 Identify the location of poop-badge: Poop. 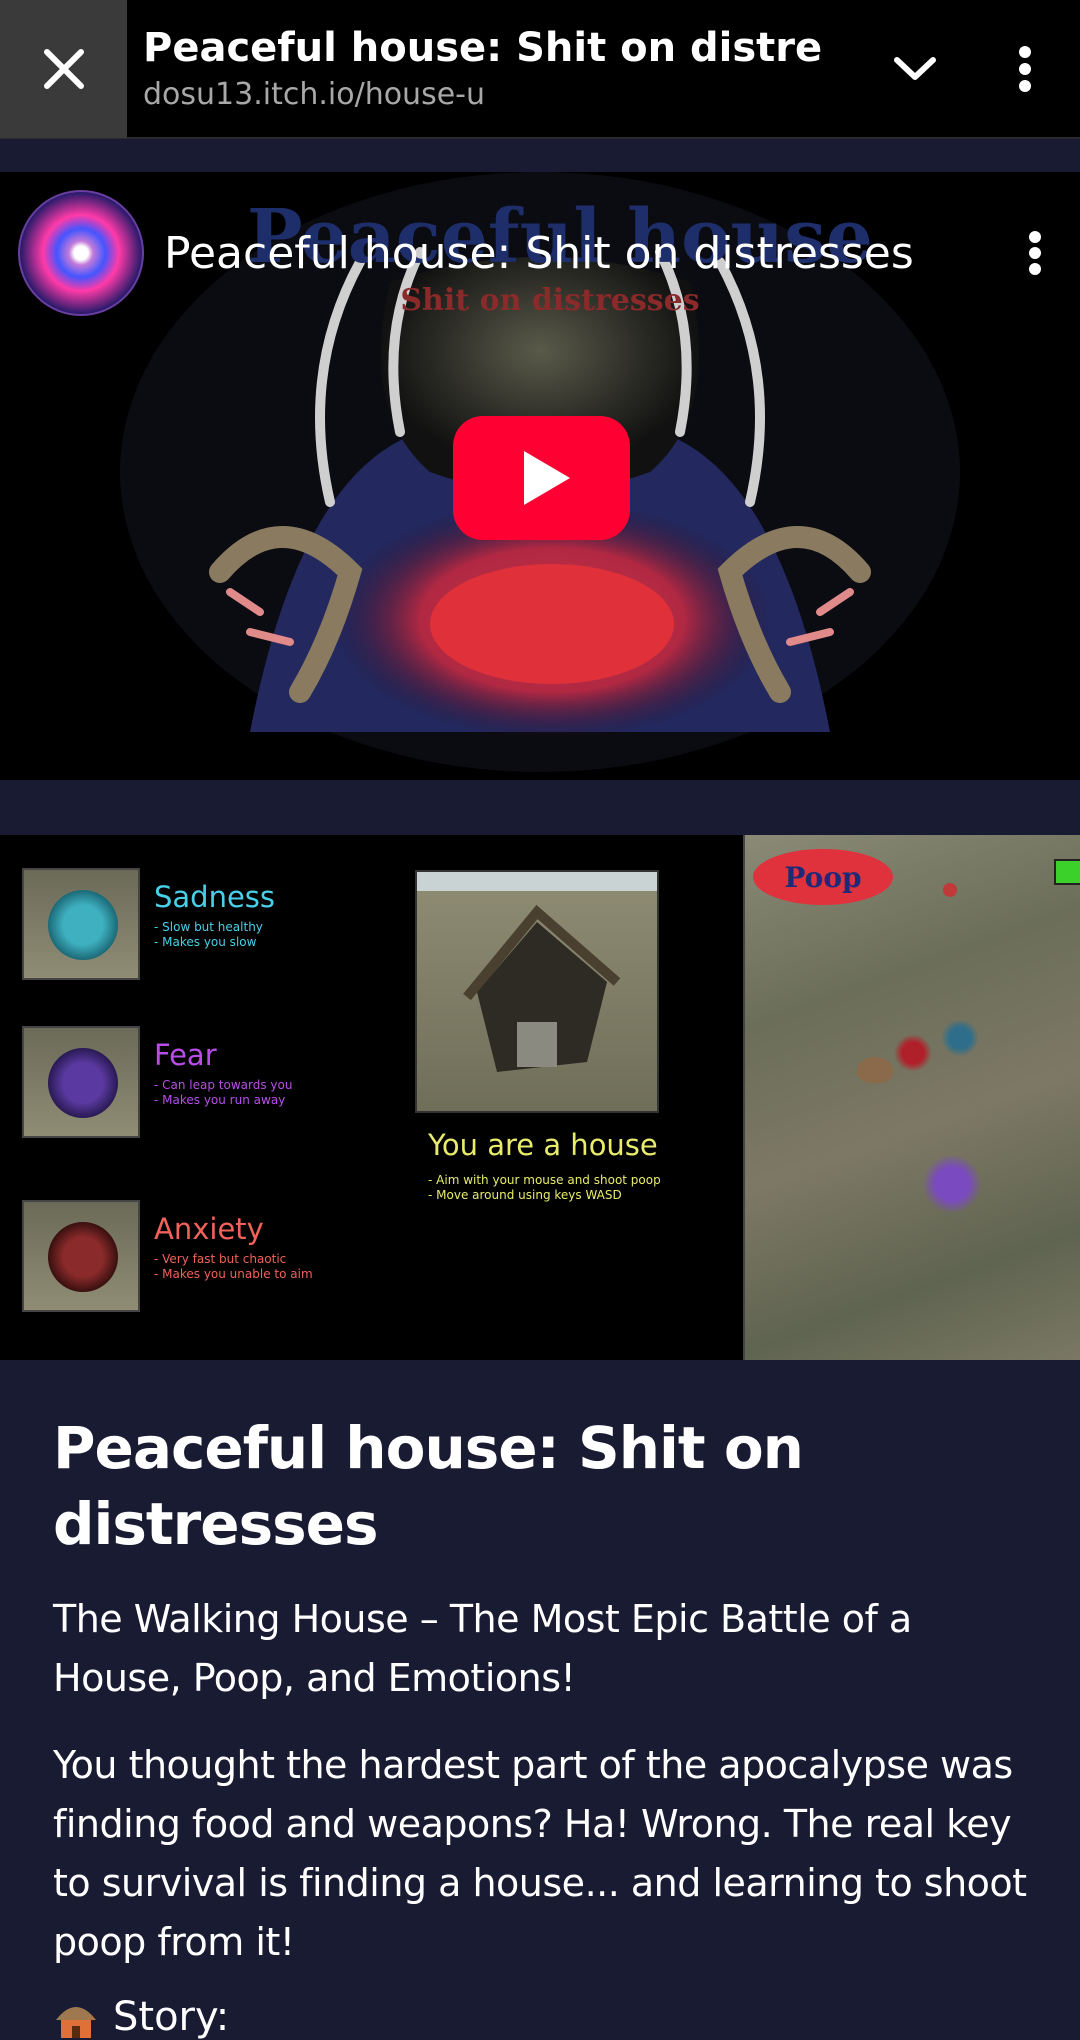
(823, 877).